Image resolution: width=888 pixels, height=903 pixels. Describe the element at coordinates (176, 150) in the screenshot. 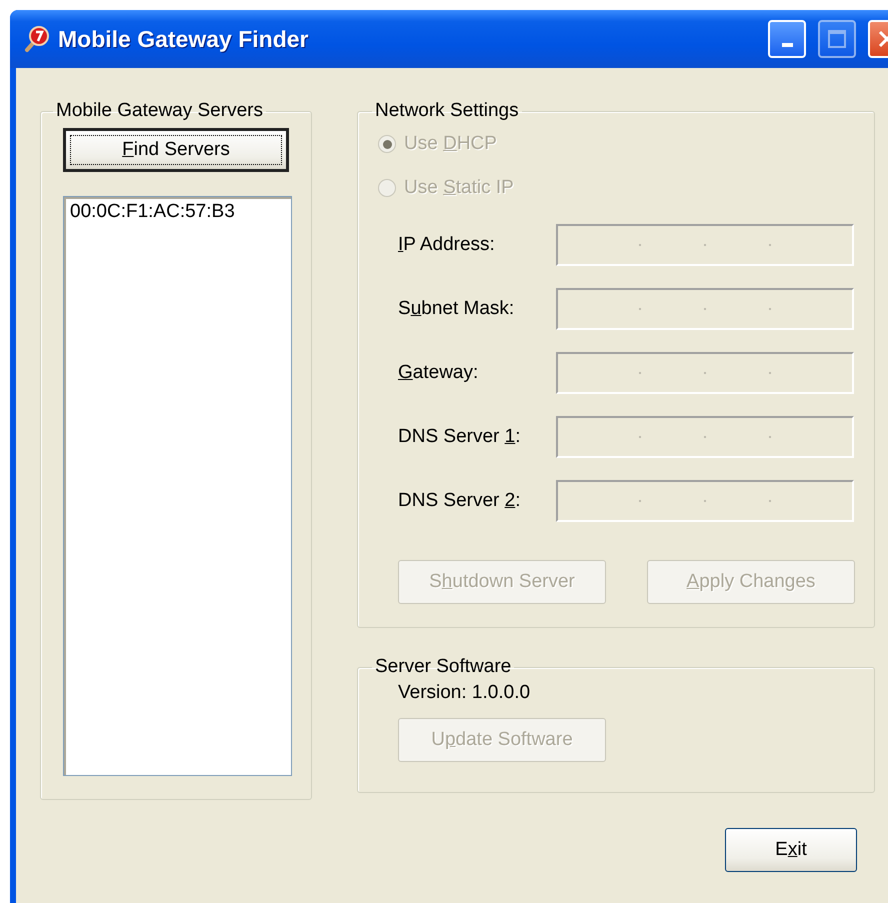

I see `find-servers-button: Find Servers` at that location.